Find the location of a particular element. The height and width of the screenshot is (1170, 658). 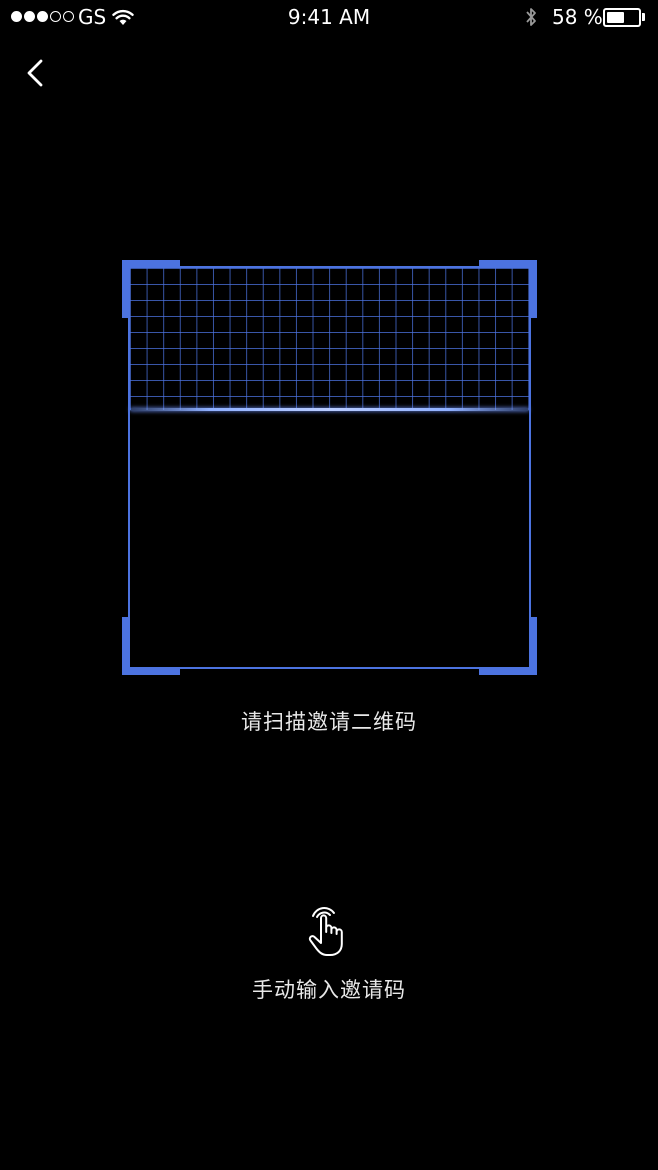

manual-entry-button: 手动输入邀请码 is located at coordinates (329, 954).